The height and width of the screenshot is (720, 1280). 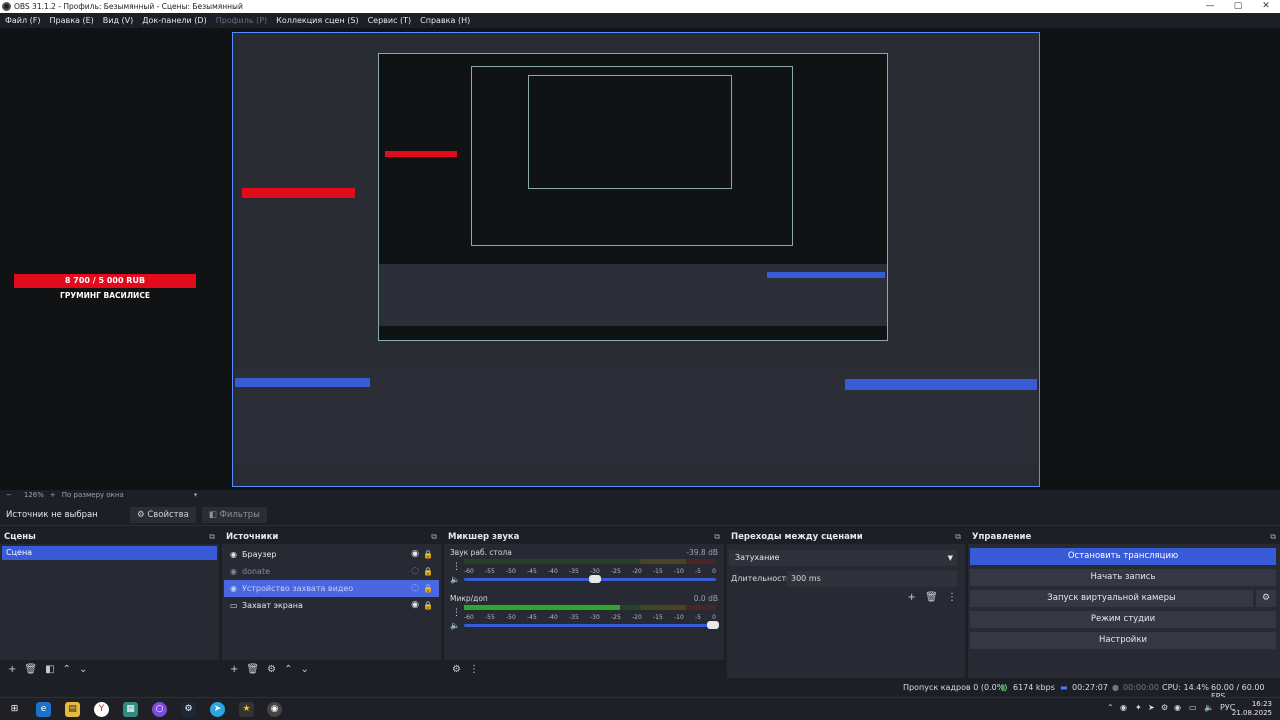 What do you see at coordinates (843, 558) in the screenshot?
I see `transition-select: Затухание ▼` at bounding box center [843, 558].